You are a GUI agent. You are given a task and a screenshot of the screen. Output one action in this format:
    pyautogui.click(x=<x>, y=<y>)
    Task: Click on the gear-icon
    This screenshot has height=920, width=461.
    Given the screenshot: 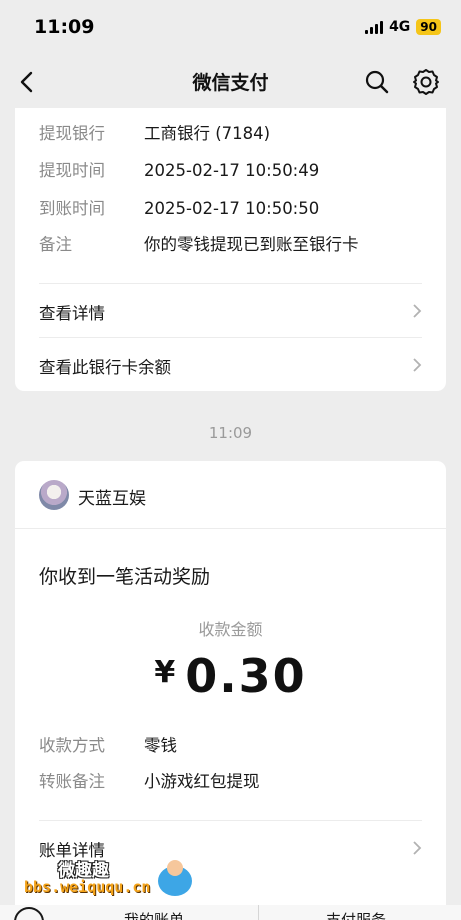 What is the action you would take?
    pyautogui.click(x=426, y=82)
    